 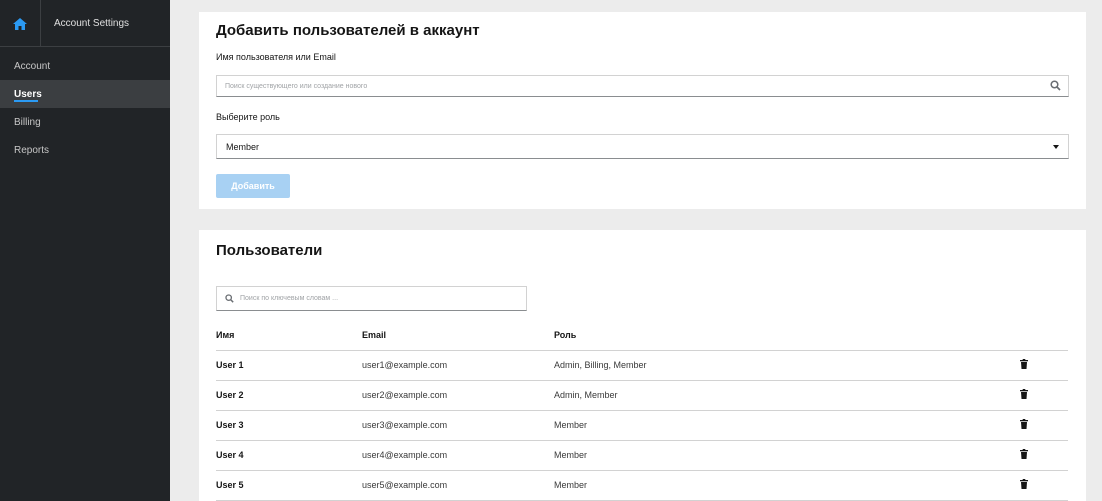 I want to click on sidebar-header: Account Settings, so click(x=85, y=23).